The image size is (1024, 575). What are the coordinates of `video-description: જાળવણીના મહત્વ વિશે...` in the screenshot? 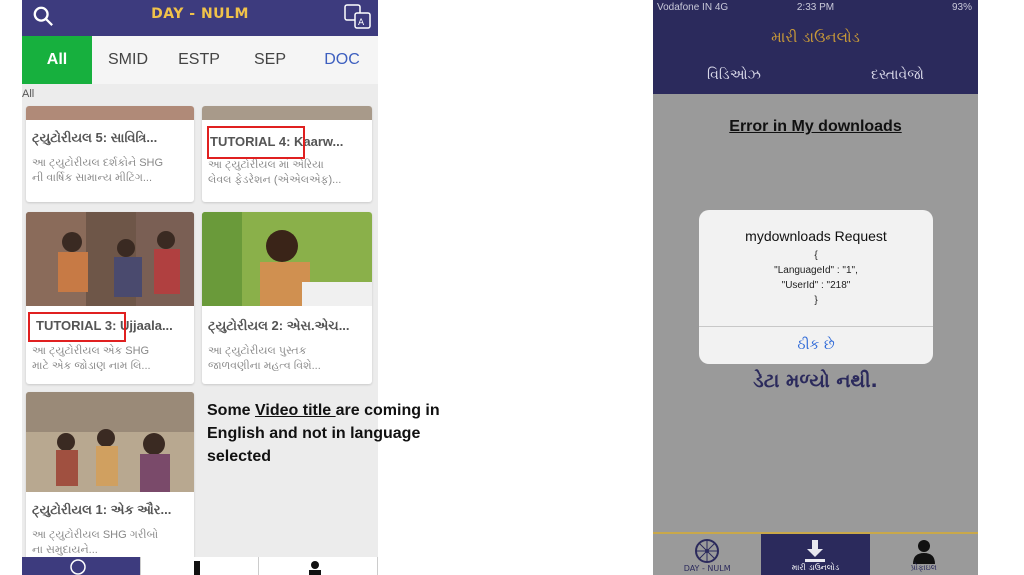 It's located at (264, 366).